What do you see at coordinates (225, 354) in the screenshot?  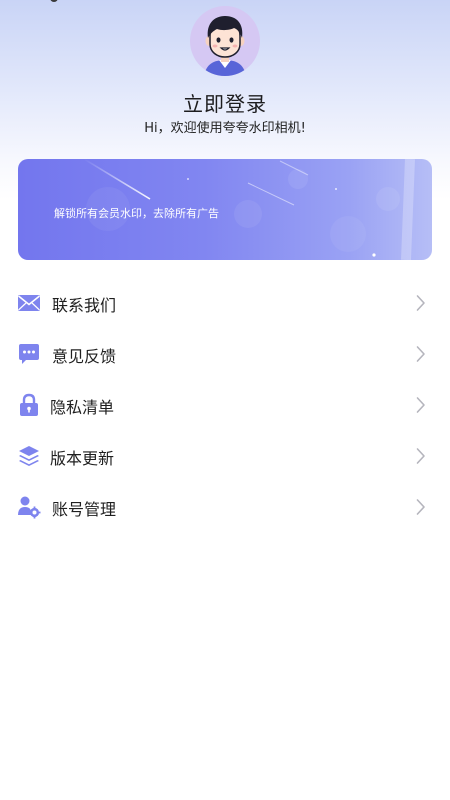 I see `menu-item-feedback: 意见反馈` at bounding box center [225, 354].